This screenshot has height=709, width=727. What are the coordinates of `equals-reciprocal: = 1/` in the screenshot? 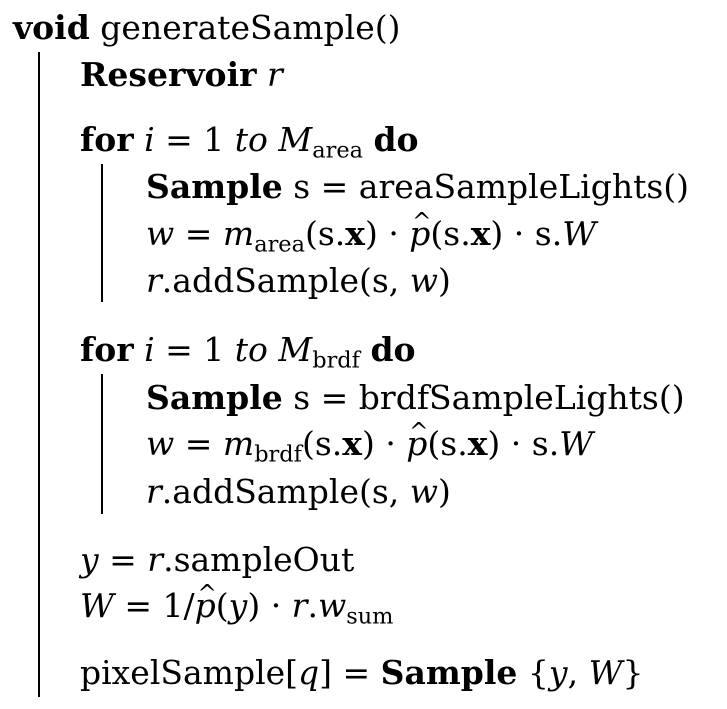 It's located at (154, 605).